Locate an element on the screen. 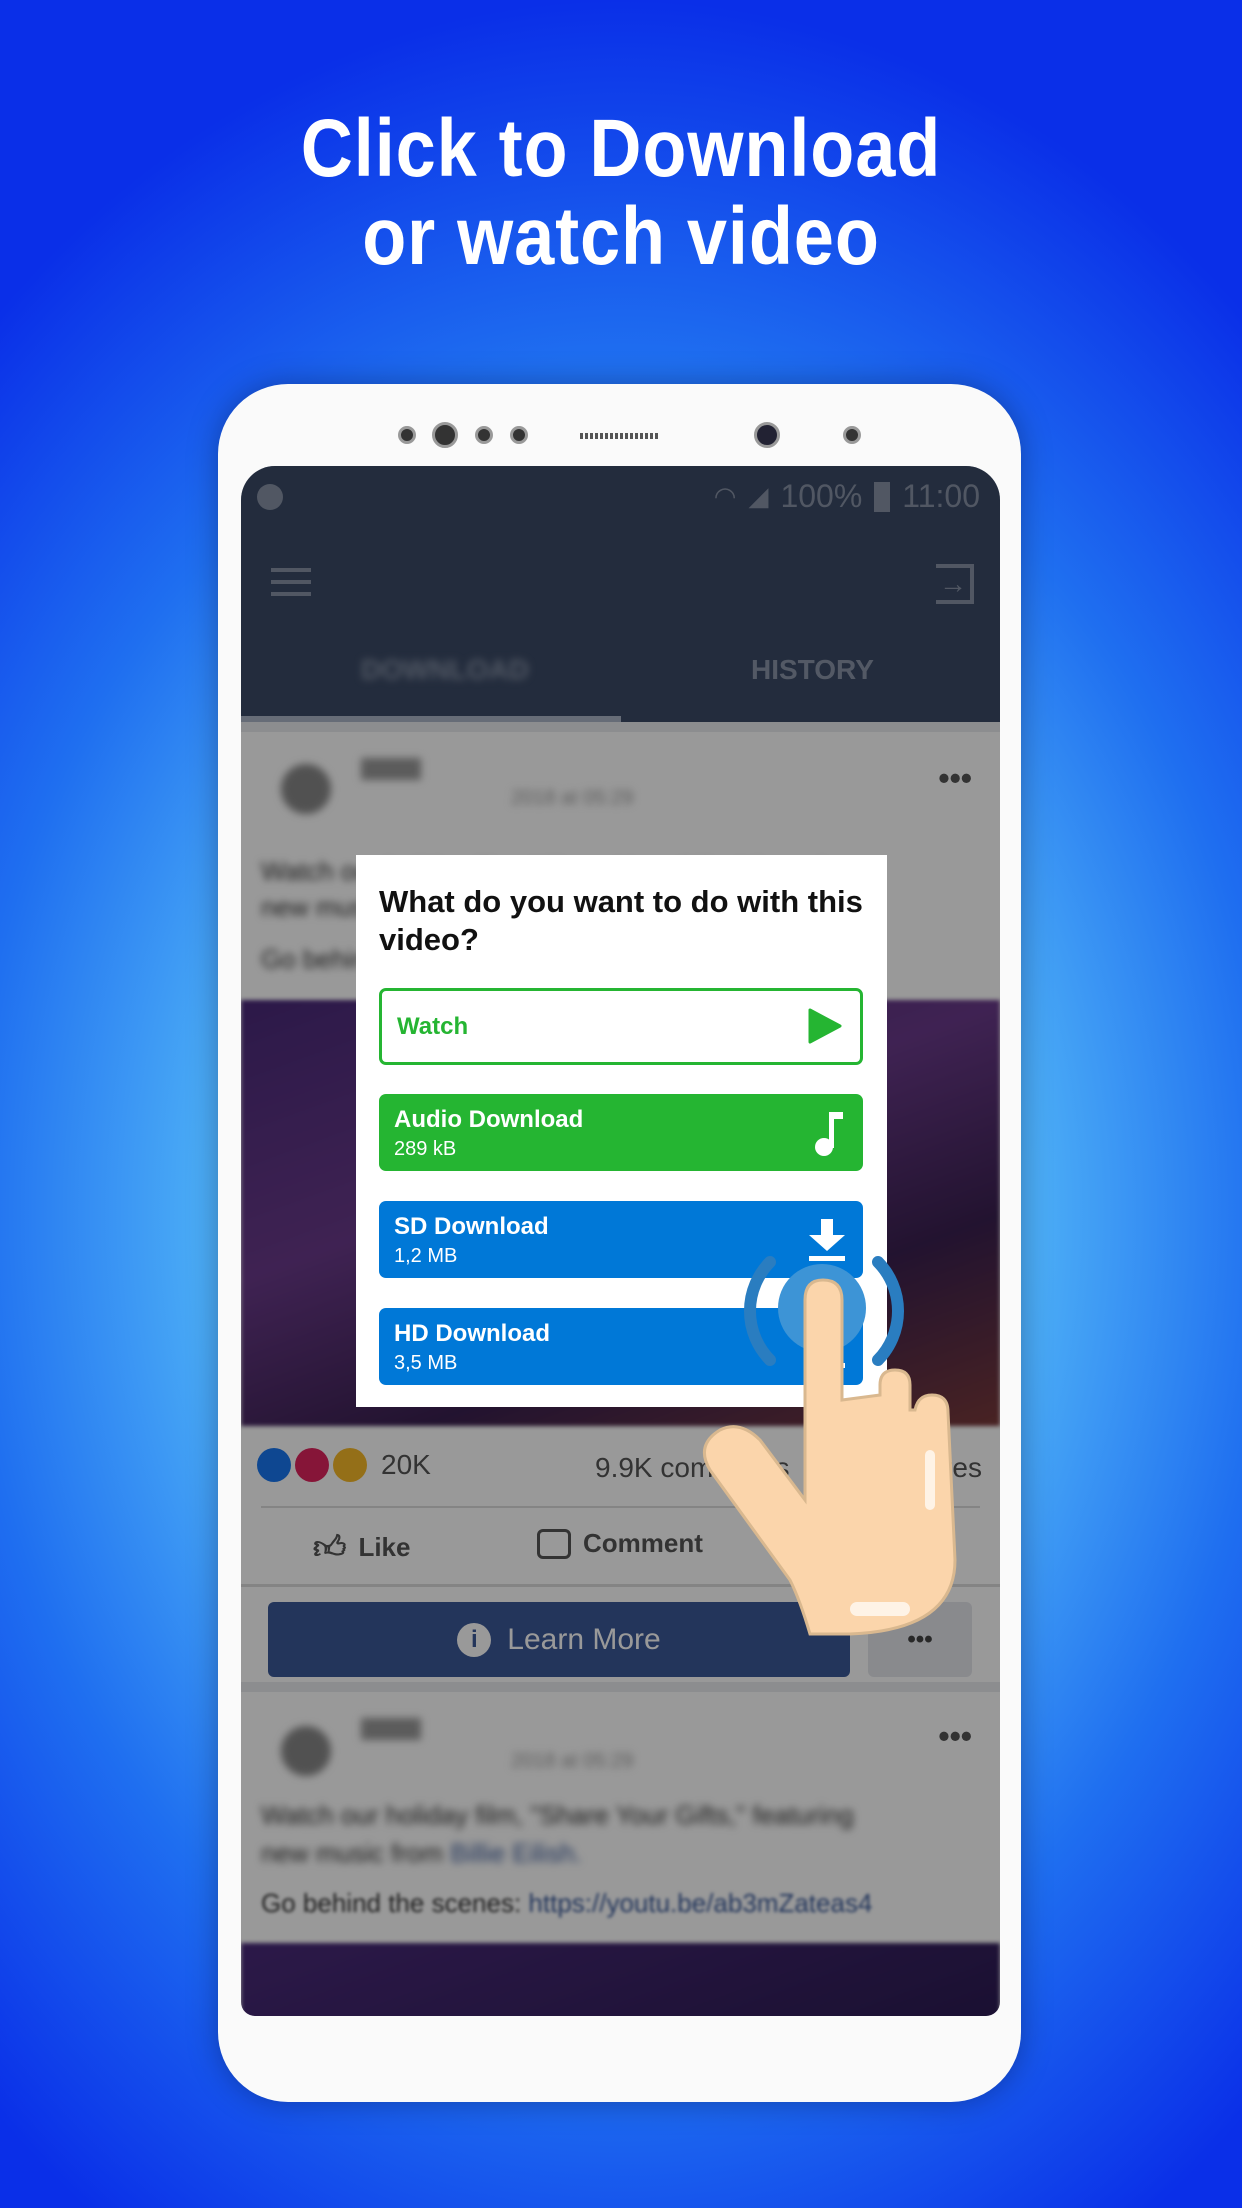 The height and width of the screenshot is (2208, 1242). tap-ripple-left is located at coordinates (759, 1311).